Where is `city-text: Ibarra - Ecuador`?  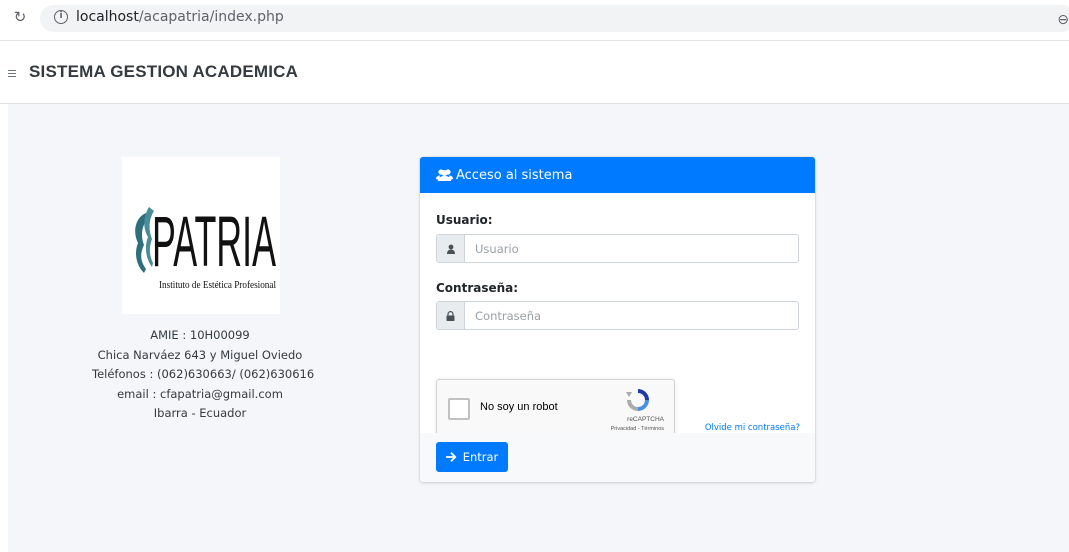
city-text: Ibarra - Ecuador is located at coordinates (200, 413).